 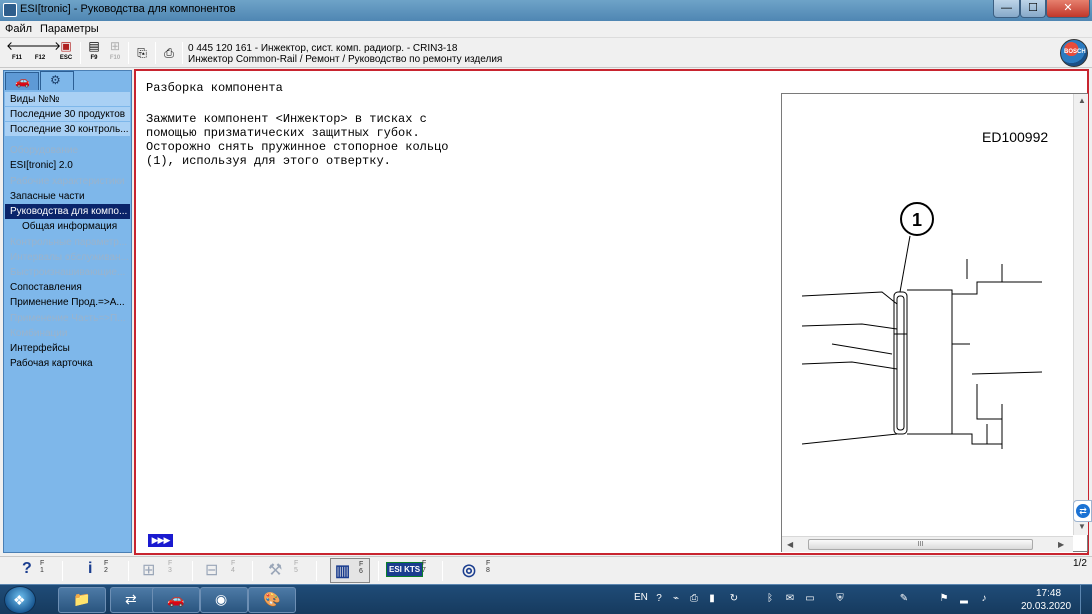 I want to click on taskbar-app-teamviewer: ⇄, so click(x=134, y=600).